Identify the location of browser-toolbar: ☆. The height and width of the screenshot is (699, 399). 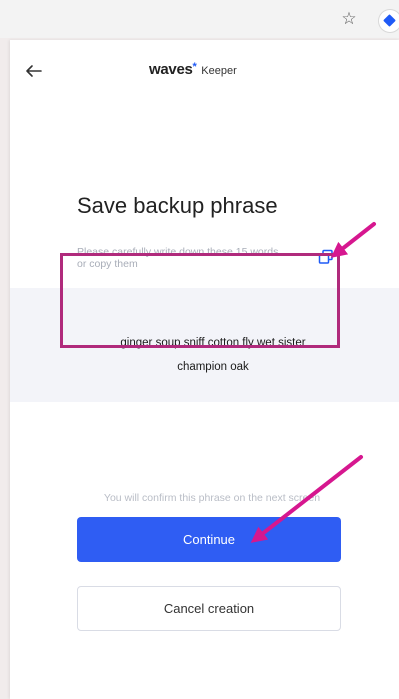
(199, 19).